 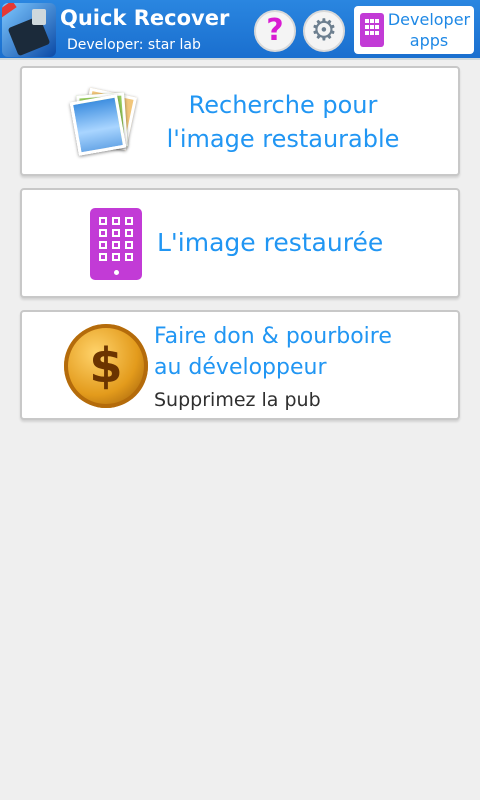 What do you see at coordinates (145, 18) in the screenshot?
I see `app-title: Quick Recover` at bounding box center [145, 18].